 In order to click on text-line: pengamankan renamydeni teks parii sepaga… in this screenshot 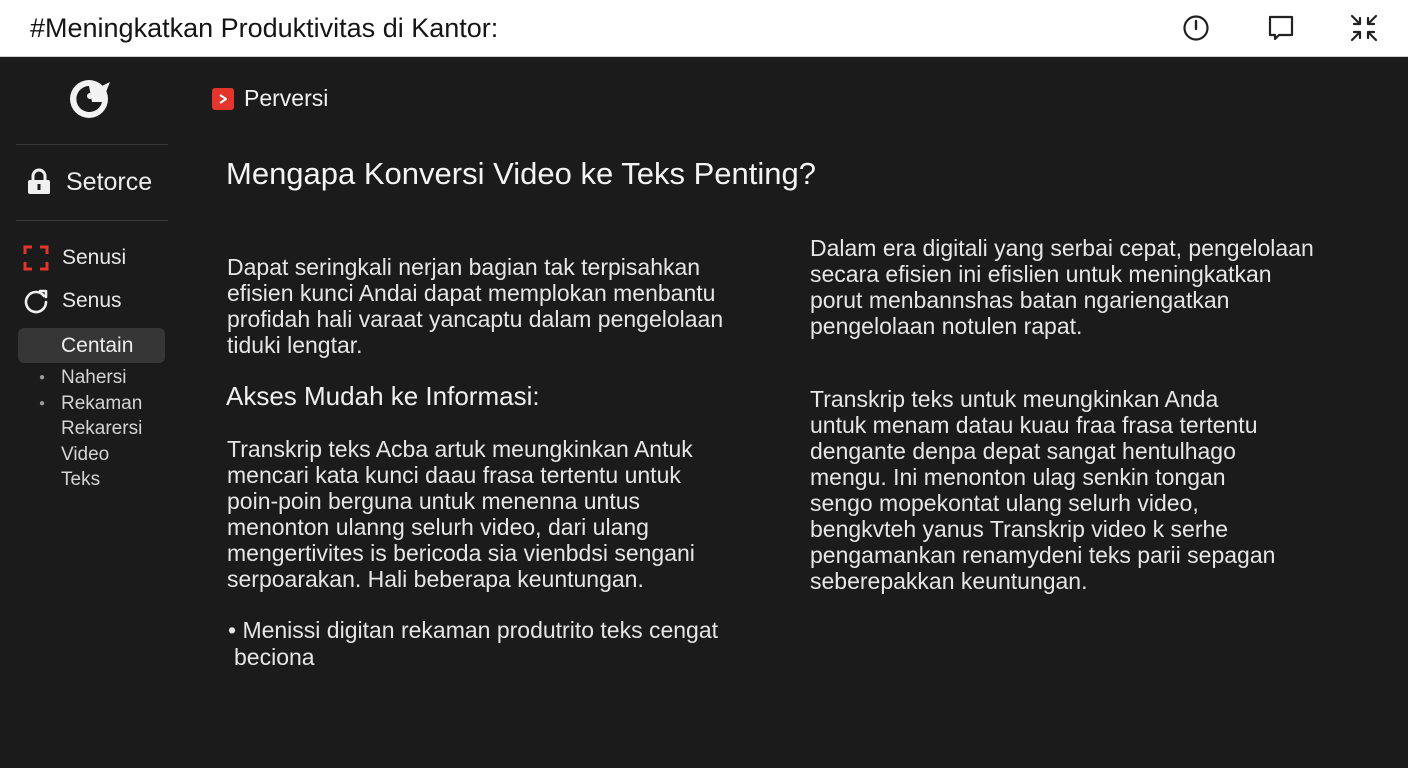, I will do `click(1043, 555)`.